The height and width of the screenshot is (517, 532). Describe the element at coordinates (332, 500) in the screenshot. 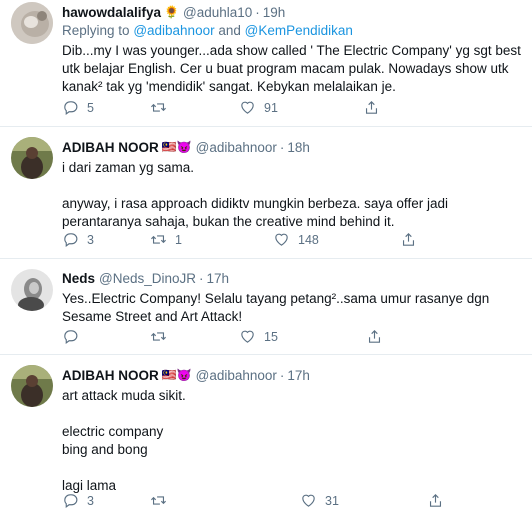

I see `like-count: 31` at that location.